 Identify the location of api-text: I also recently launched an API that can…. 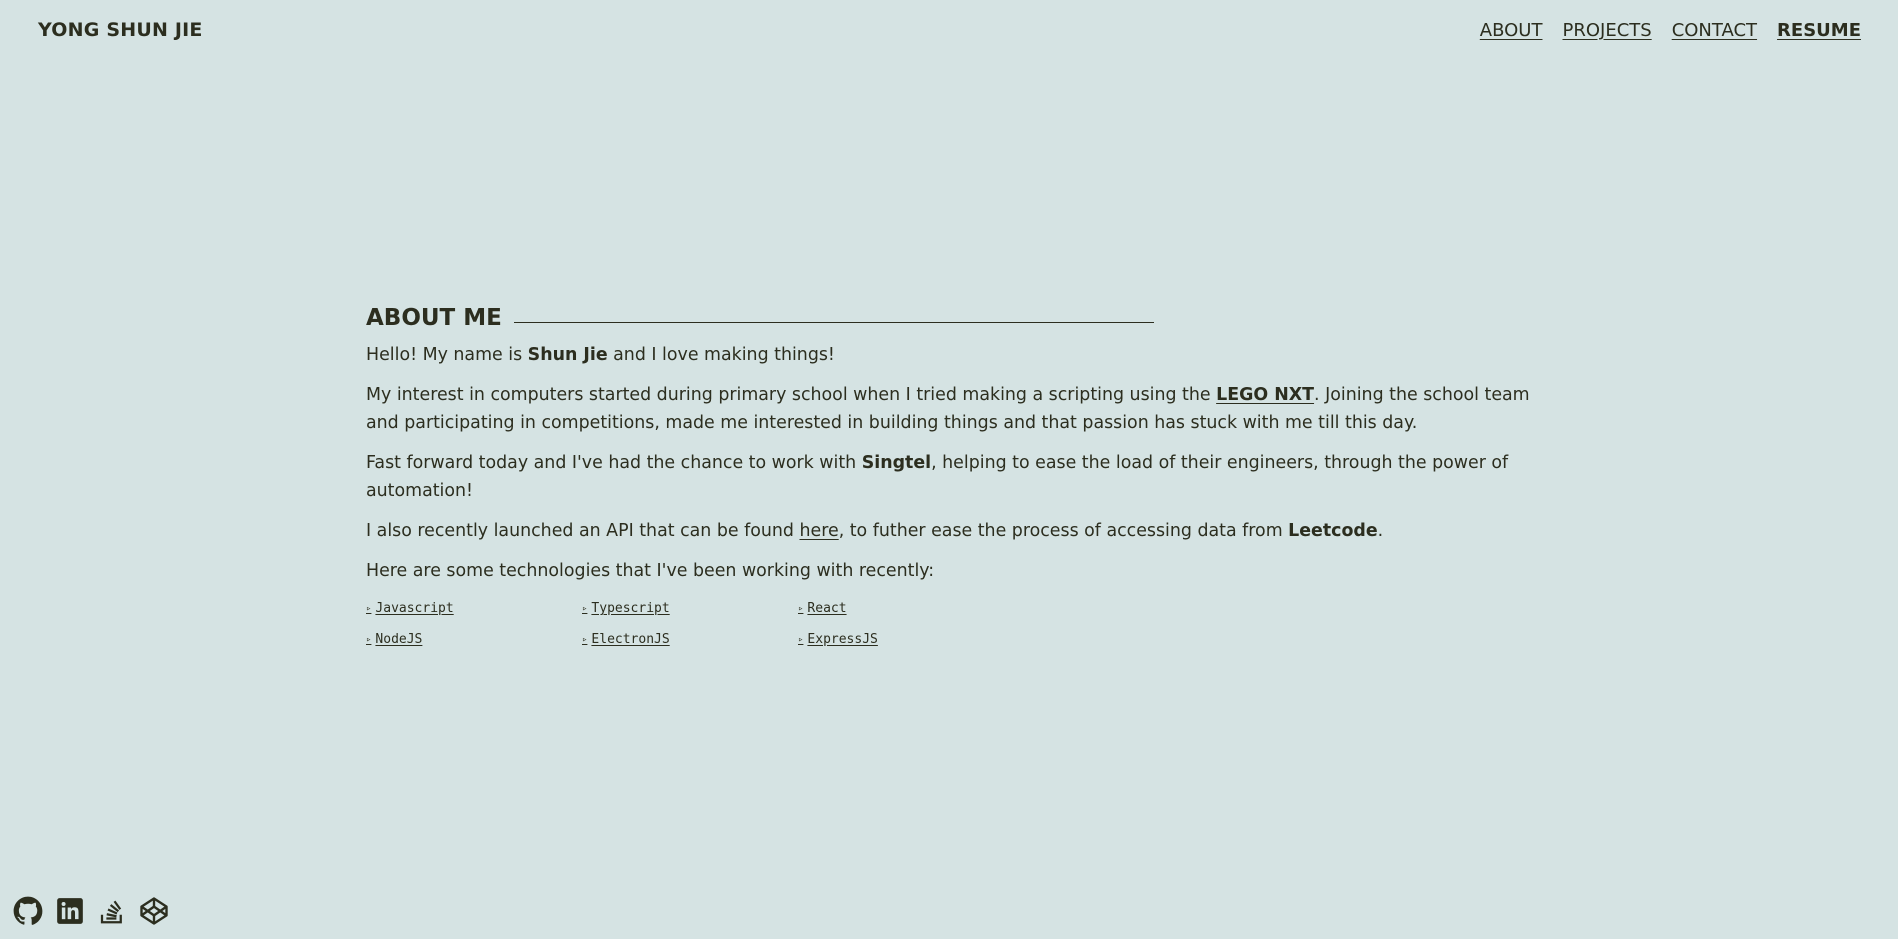
(583, 531).